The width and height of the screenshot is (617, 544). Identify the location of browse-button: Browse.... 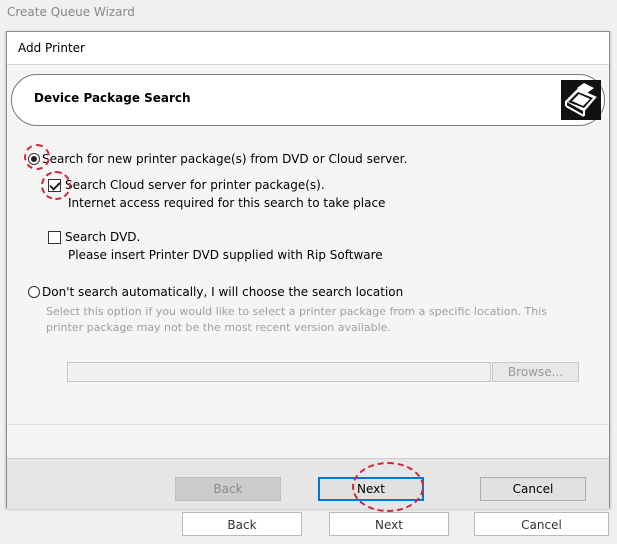
(535, 372).